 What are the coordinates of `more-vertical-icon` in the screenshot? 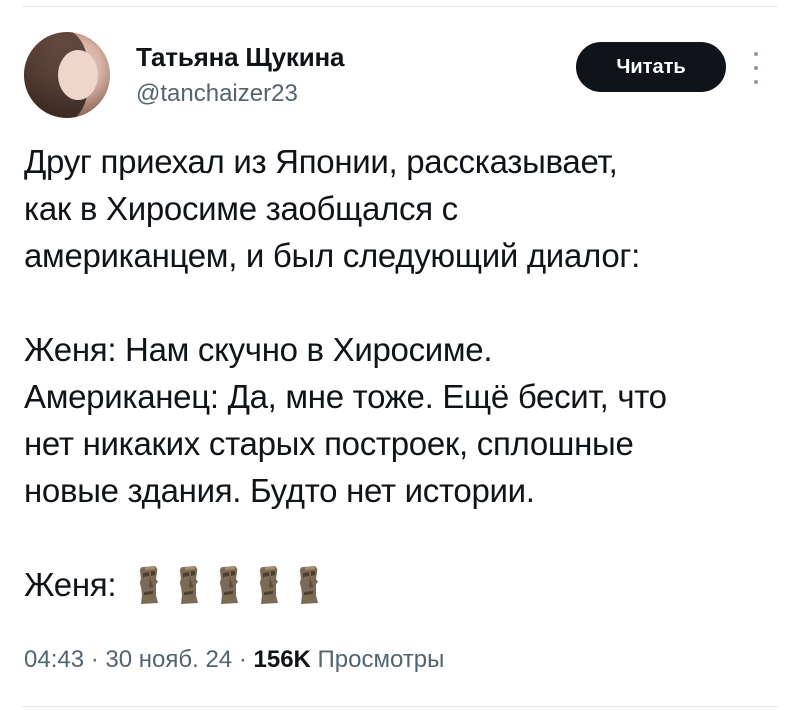 It's located at (756, 68).